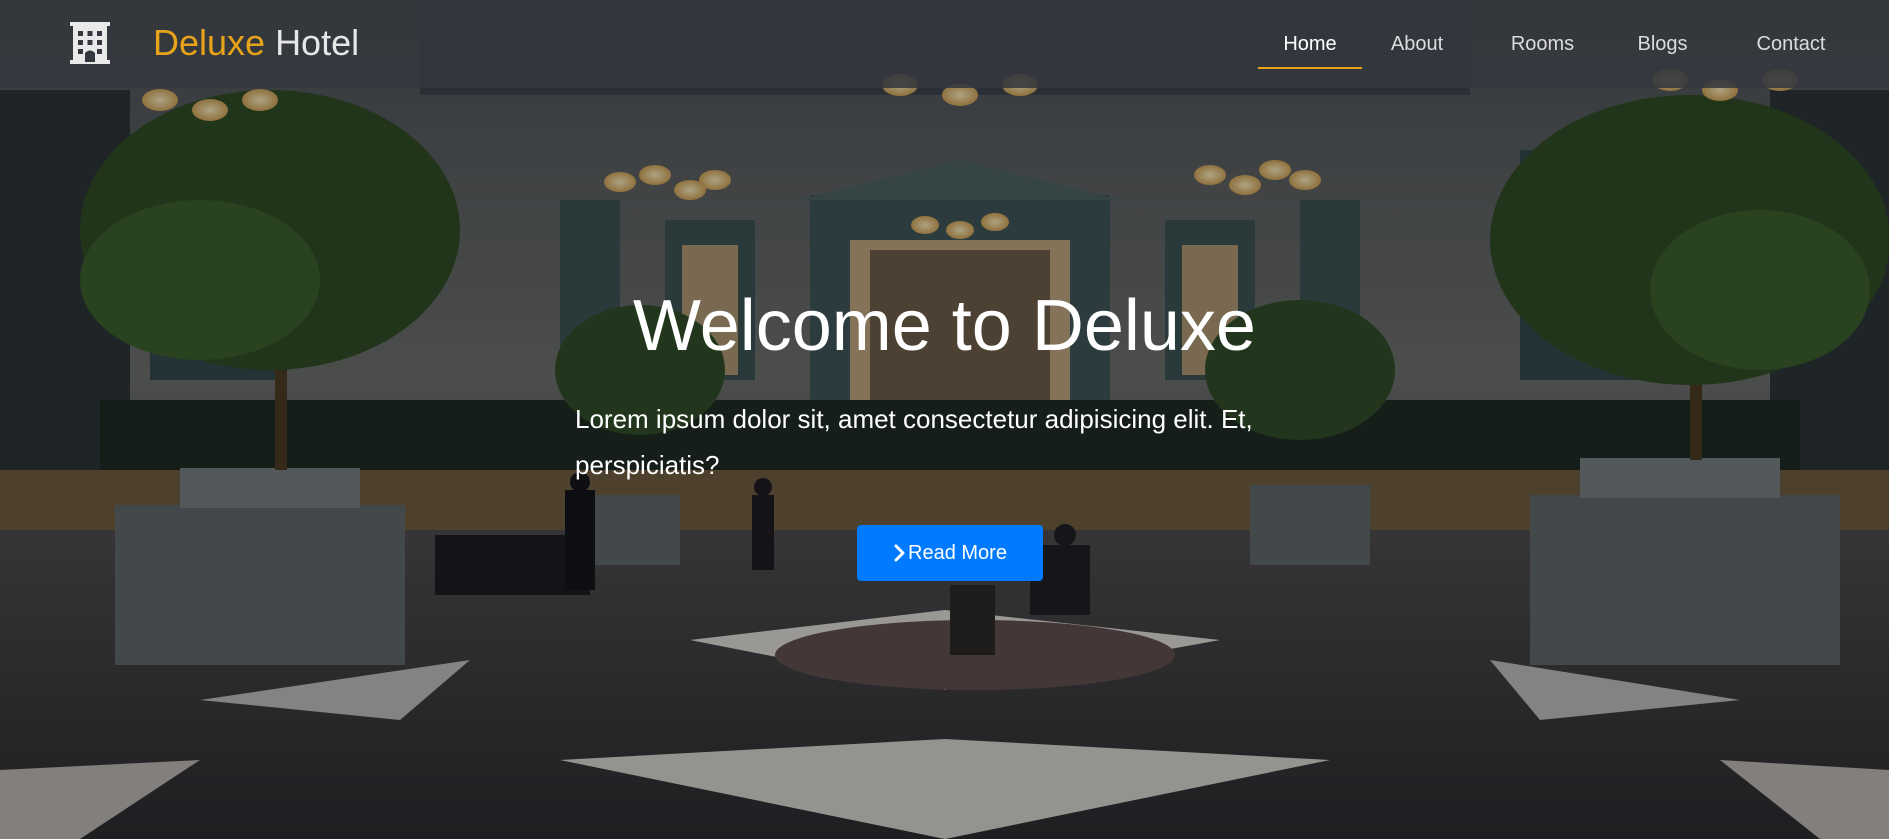  I want to click on read-more-button: Read More, so click(950, 553).